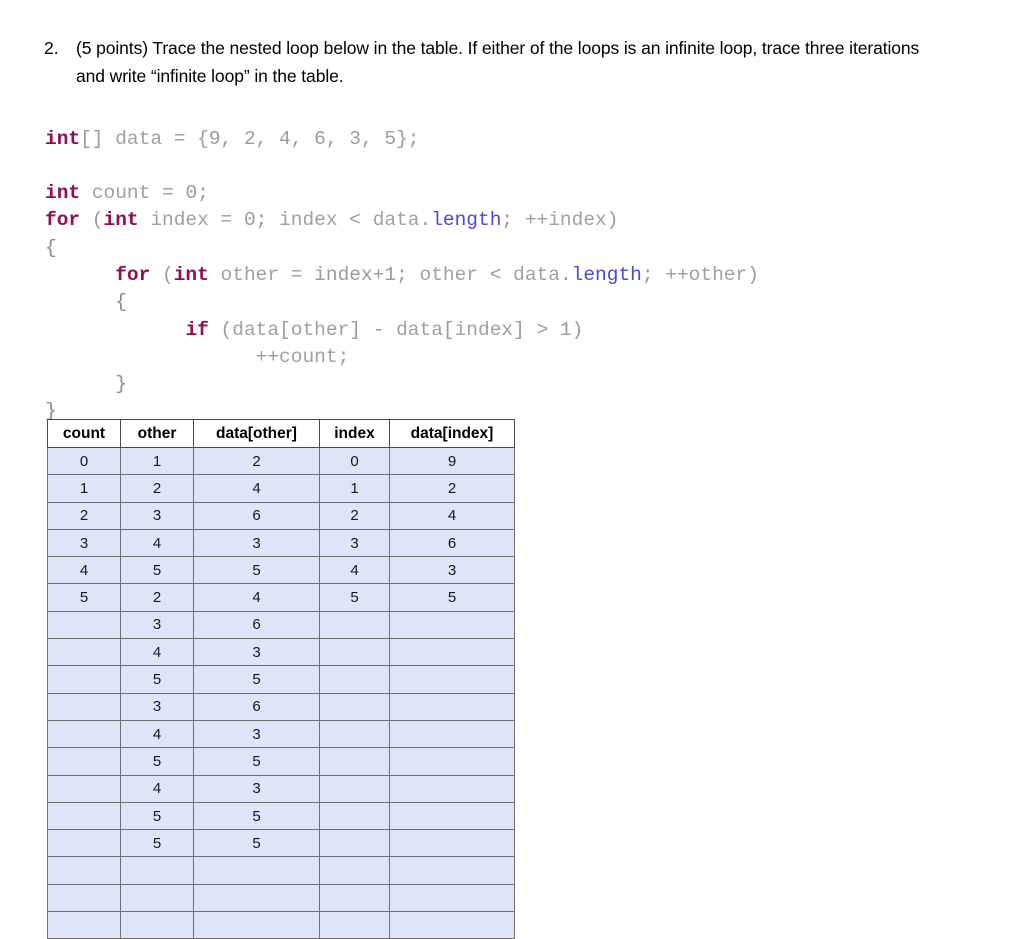 This screenshot has width=1024, height=939. What do you see at coordinates (320, 329) in the screenshot?
I see `code-token: other` at bounding box center [320, 329].